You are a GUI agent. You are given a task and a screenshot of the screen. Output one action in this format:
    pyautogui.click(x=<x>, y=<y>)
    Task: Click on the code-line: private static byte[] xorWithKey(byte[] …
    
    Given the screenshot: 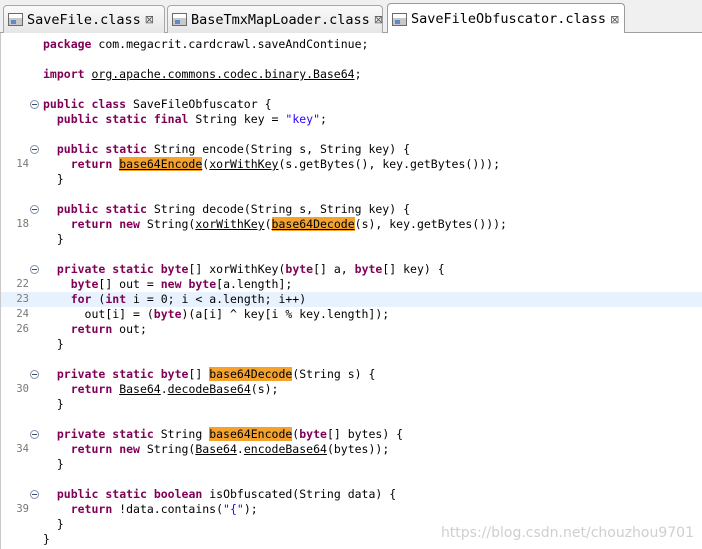 What is the action you would take?
    pyautogui.click(x=351, y=269)
    